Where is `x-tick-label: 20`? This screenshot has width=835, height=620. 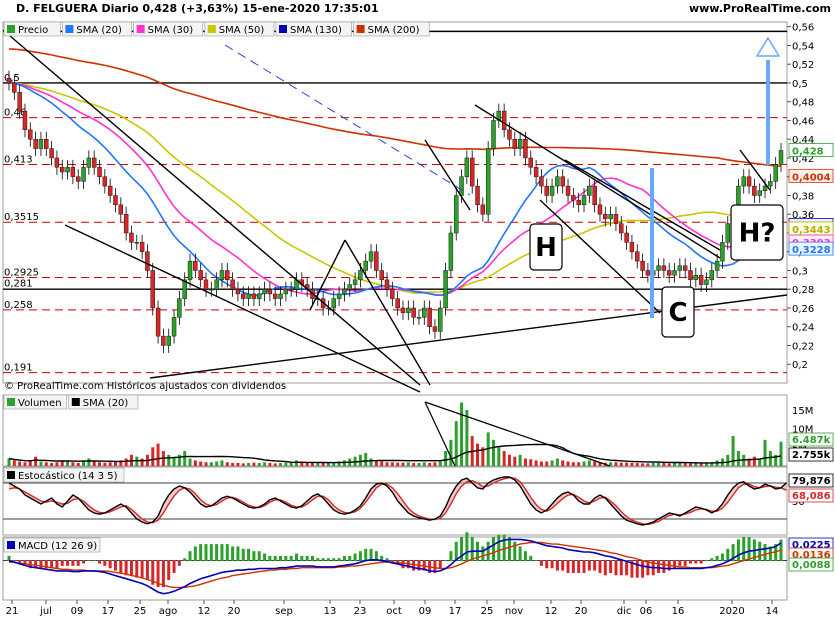 x-tick-label: 20 is located at coordinates (234, 611).